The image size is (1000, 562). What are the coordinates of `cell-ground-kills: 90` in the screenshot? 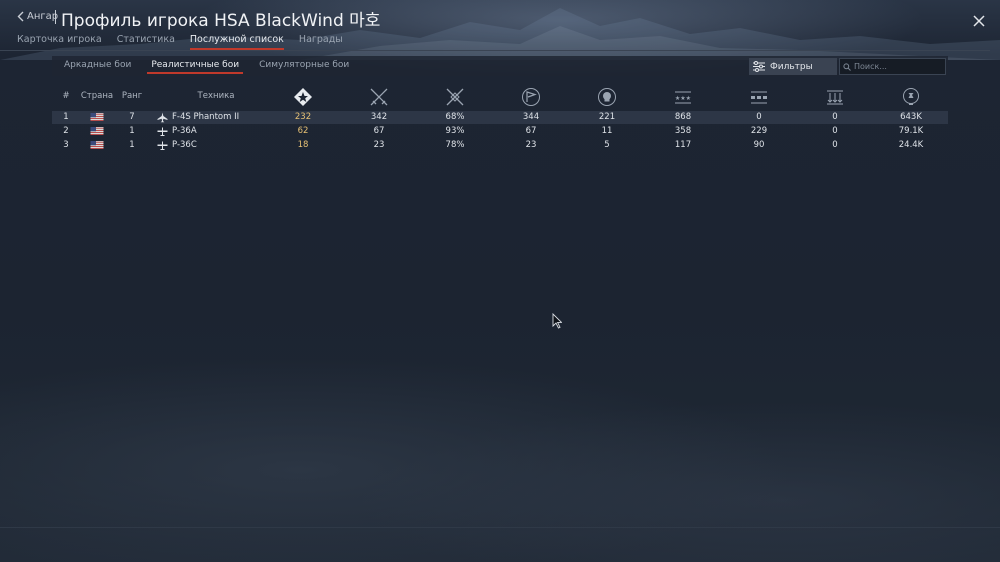 It's located at (759, 145).